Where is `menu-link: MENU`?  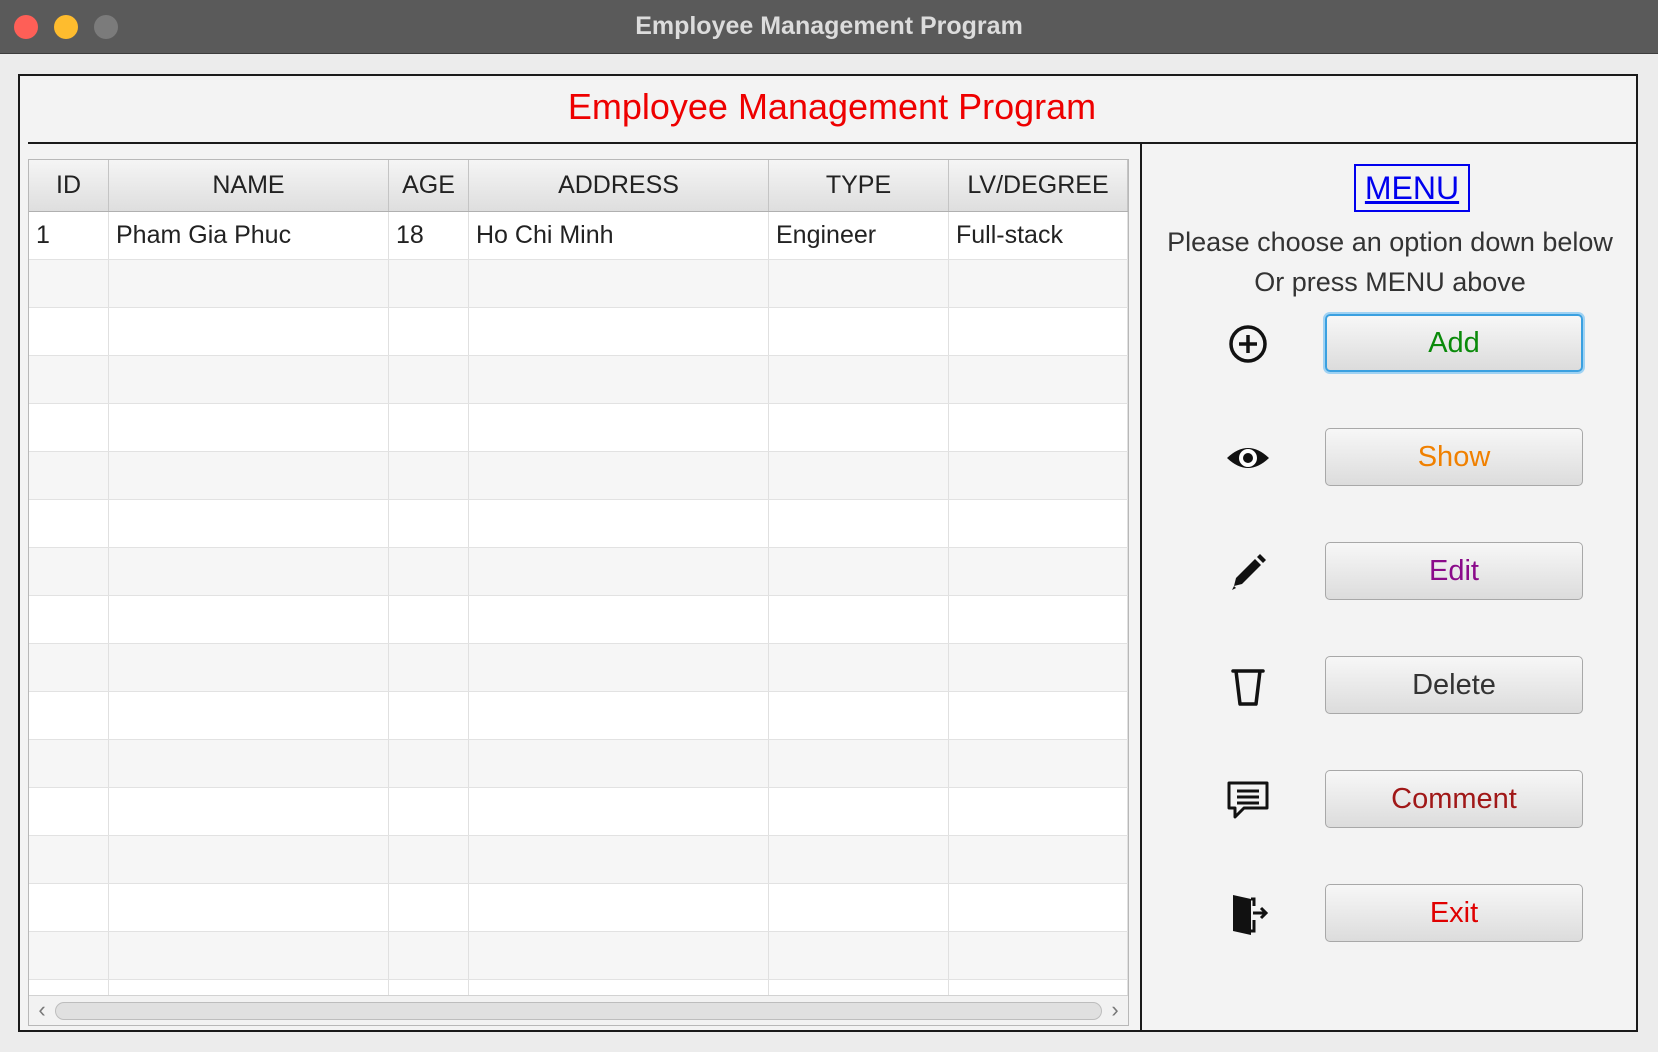
menu-link: MENU is located at coordinates (1412, 188).